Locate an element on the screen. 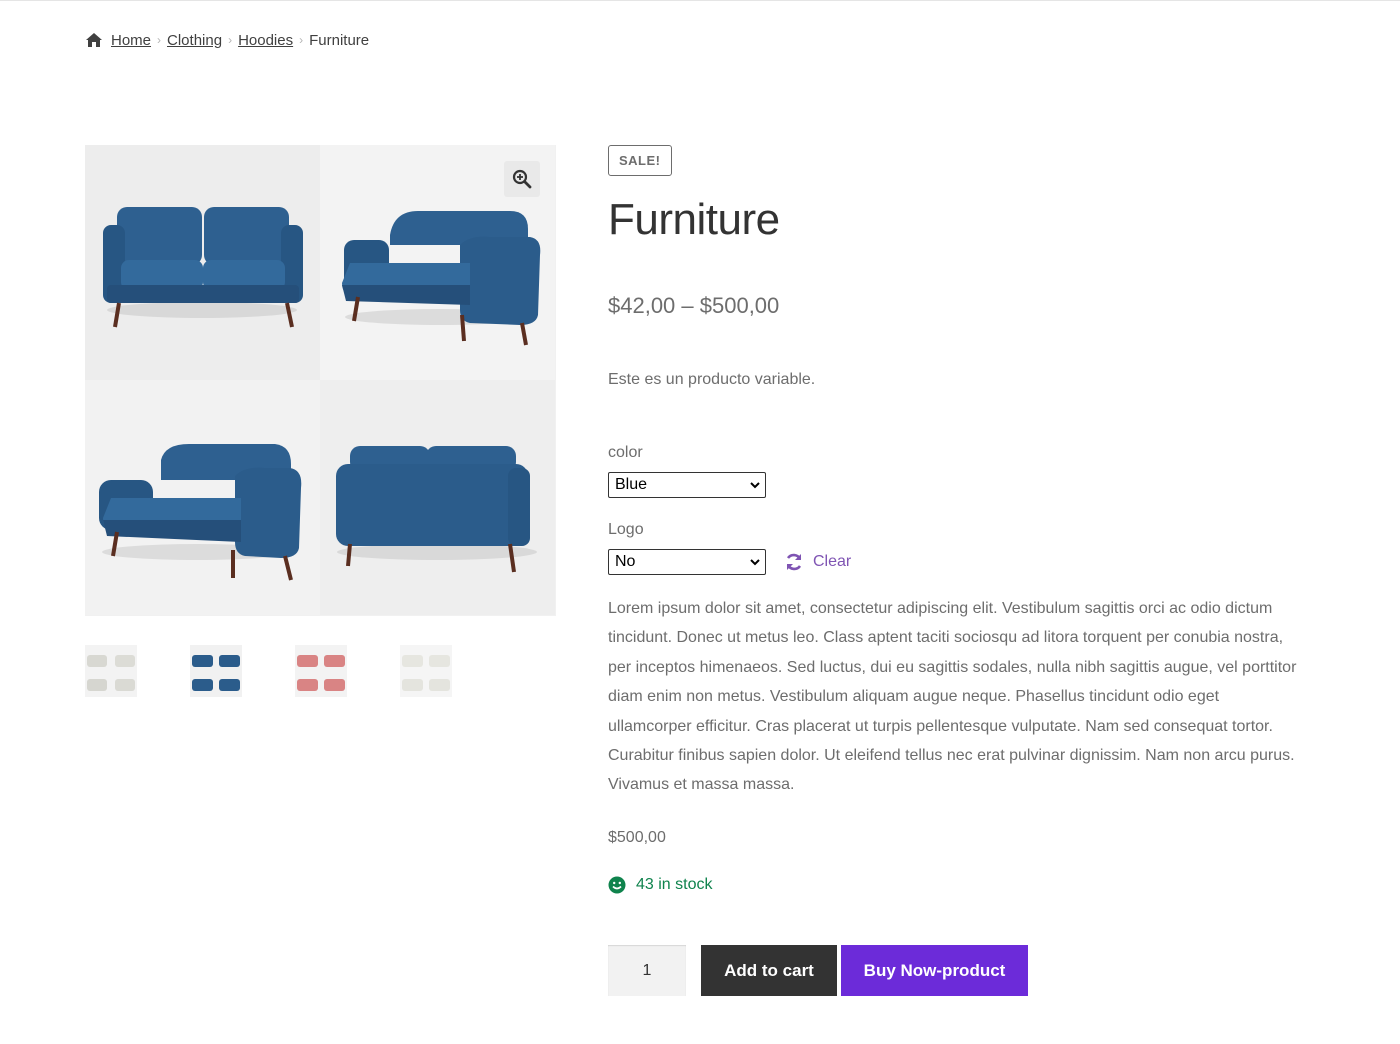 This screenshot has width=1400, height=1044. thumbnail-white-sofa is located at coordinates (111, 671).